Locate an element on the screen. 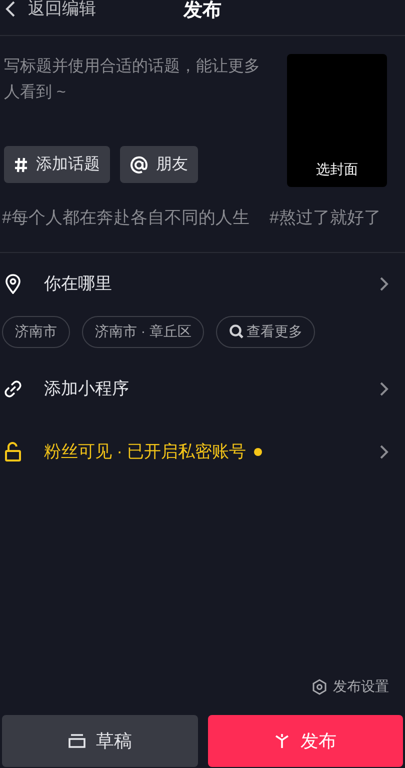  privacy-row: 粉丝可见 · 已开启私密账号 is located at coordinates (202, 451).